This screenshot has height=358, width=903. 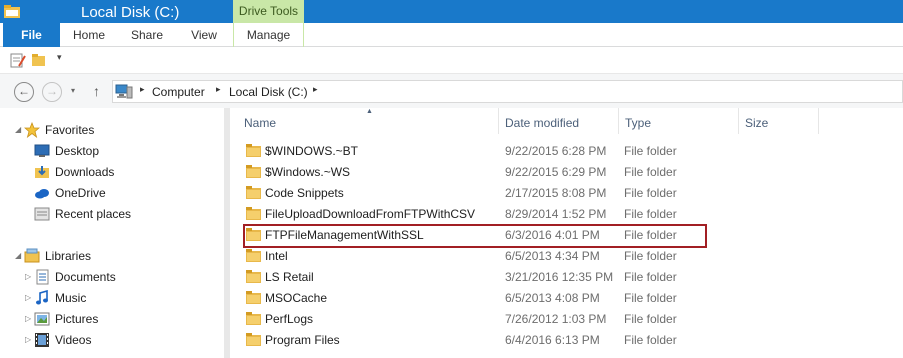 What do you see at coordinates (559, 277) in the screenshot?
I see `file-date-modified: 3/21/2016 12:35 PM` at bounding box center [559, 277].